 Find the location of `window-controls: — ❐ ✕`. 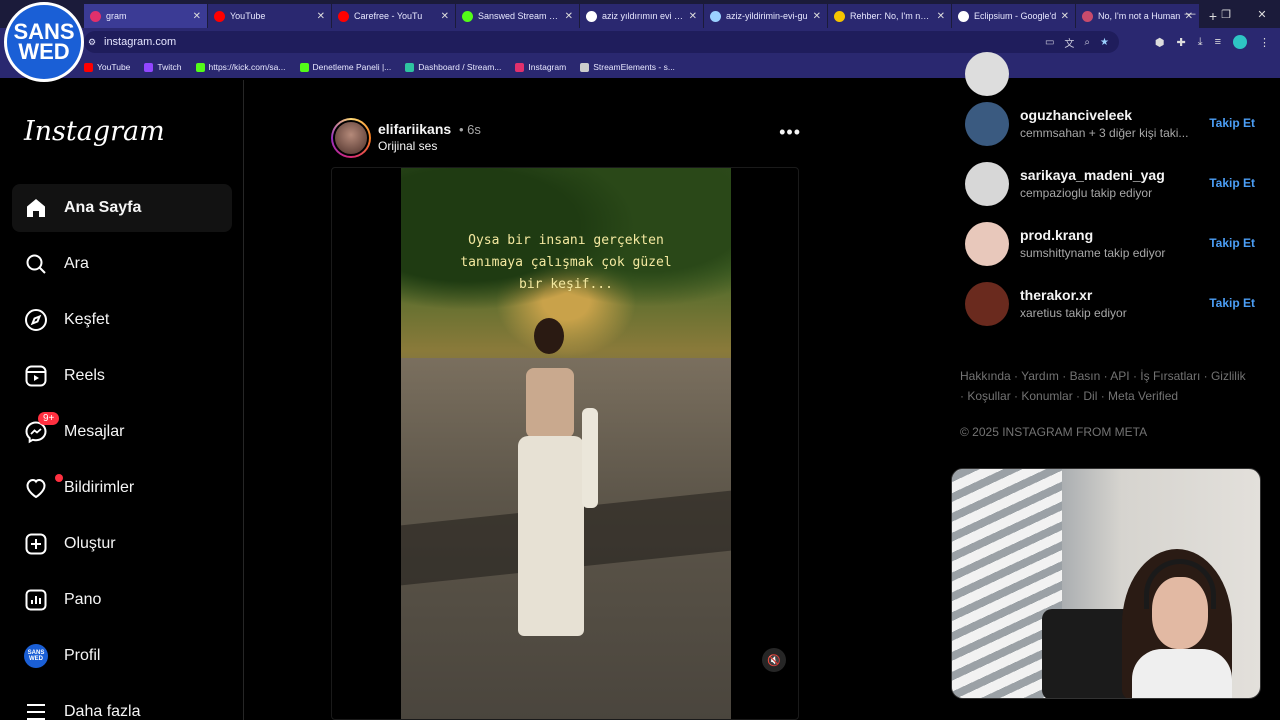

window-controls: — ❐ ✕ is located at coordinates (1226, 14).